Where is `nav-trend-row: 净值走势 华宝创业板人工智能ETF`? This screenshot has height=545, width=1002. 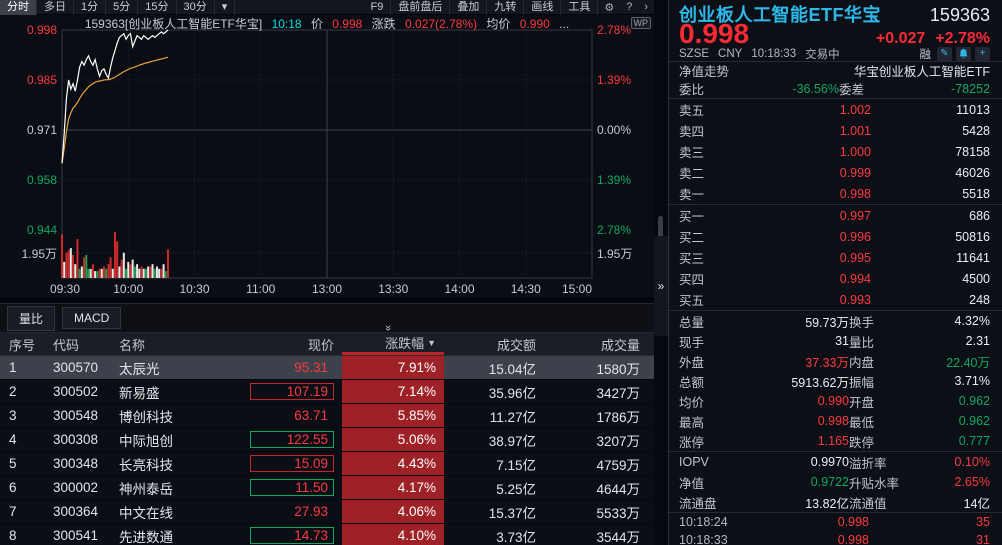 nav-trend-row: 净值走势 华宝创业板人工智能ETF is located at coordinates (835, 70).